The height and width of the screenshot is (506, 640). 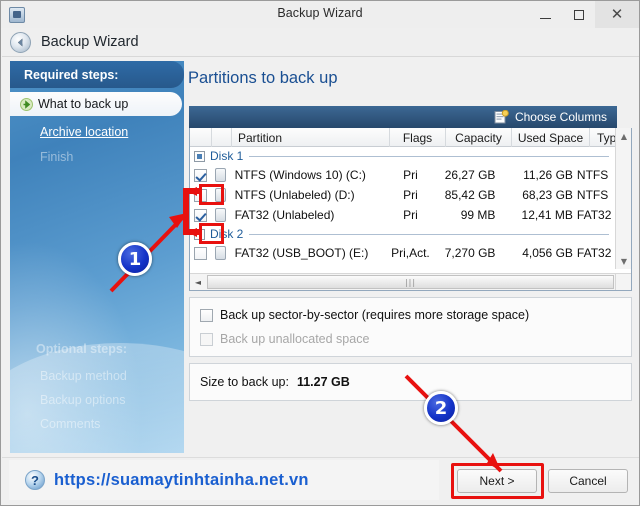 What do you see at coordinates (545, 14) in the screenshot?
I see `minimize-button` at bounding box center [545, 14].